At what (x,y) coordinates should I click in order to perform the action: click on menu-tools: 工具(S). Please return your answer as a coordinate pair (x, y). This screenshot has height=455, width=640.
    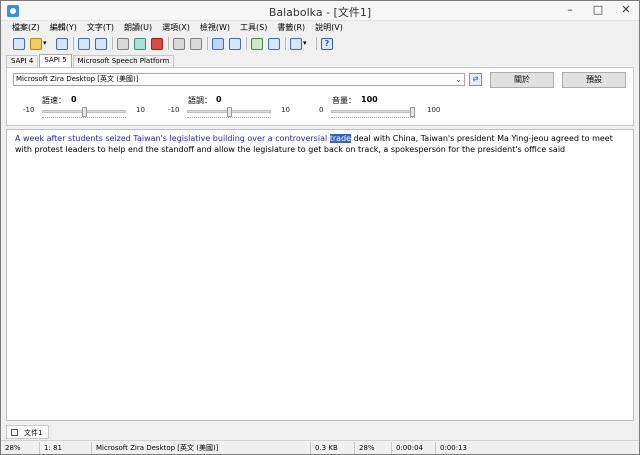
    Looking at the image, I should click on (253, 28).